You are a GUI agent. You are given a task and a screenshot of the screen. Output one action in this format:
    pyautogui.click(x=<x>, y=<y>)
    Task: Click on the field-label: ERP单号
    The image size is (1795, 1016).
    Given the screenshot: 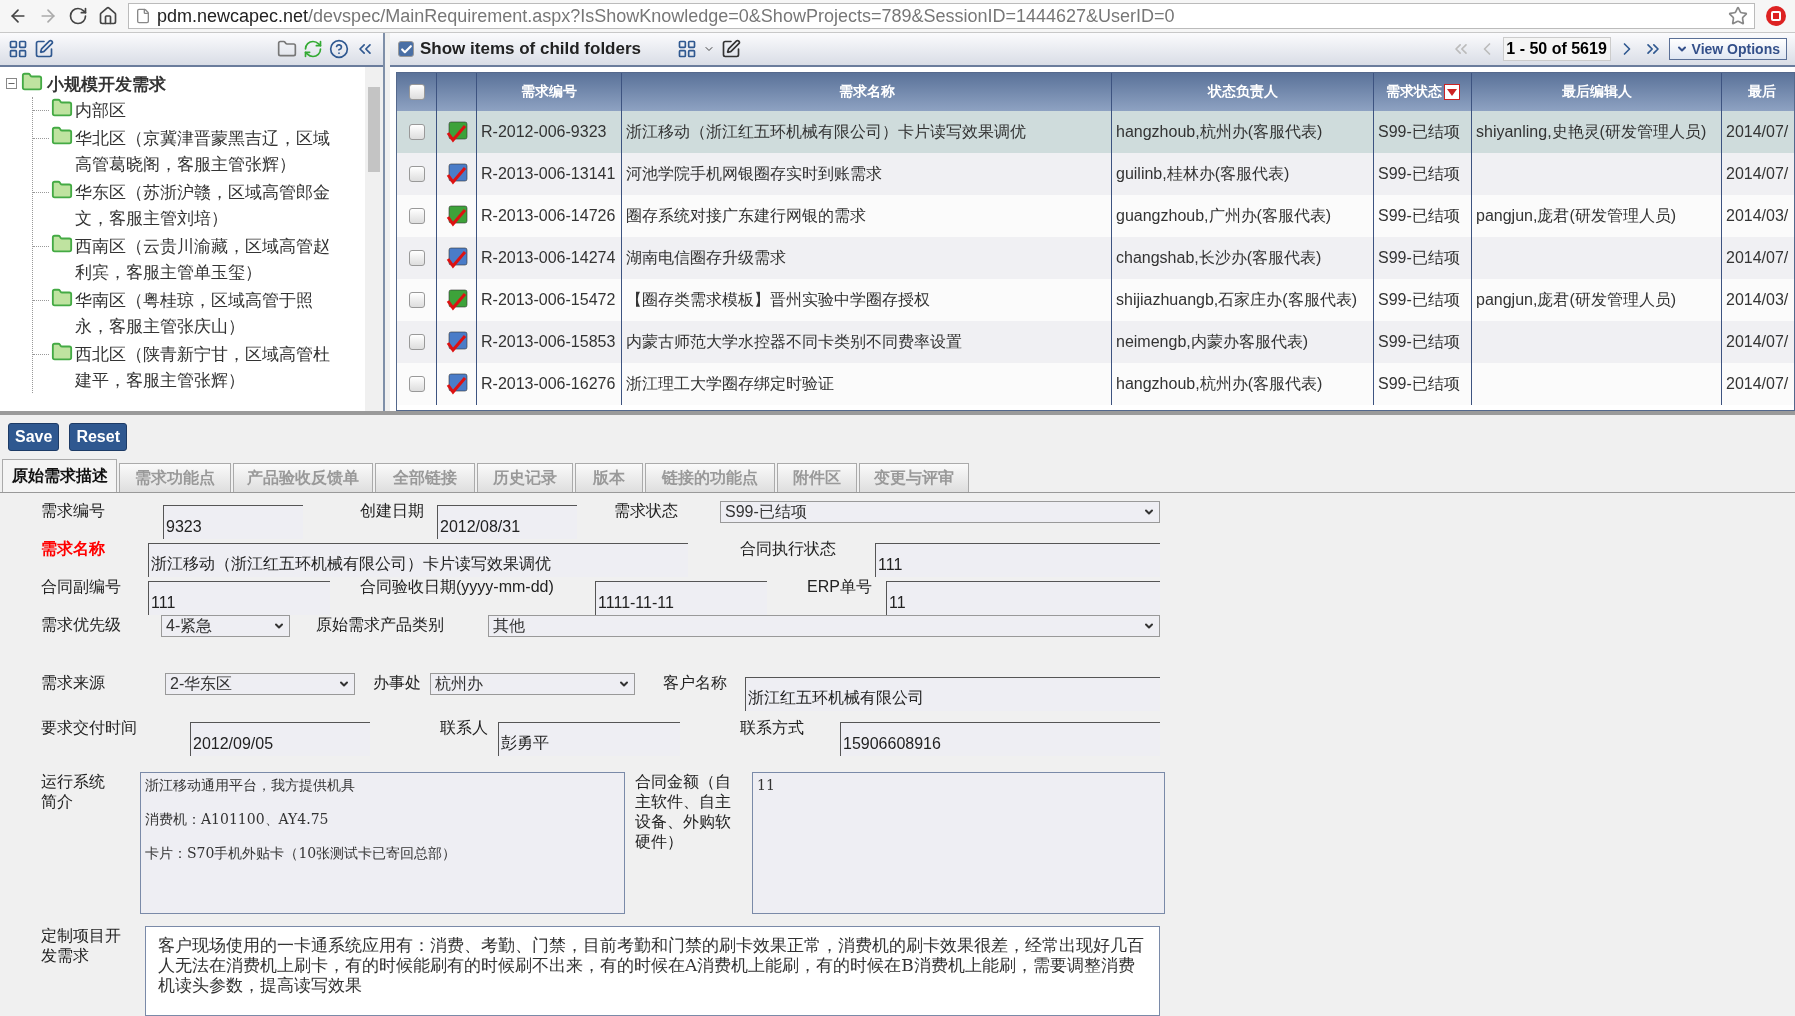 What is the action you would take?
    pyautogui.click(x=840, y=587)
    